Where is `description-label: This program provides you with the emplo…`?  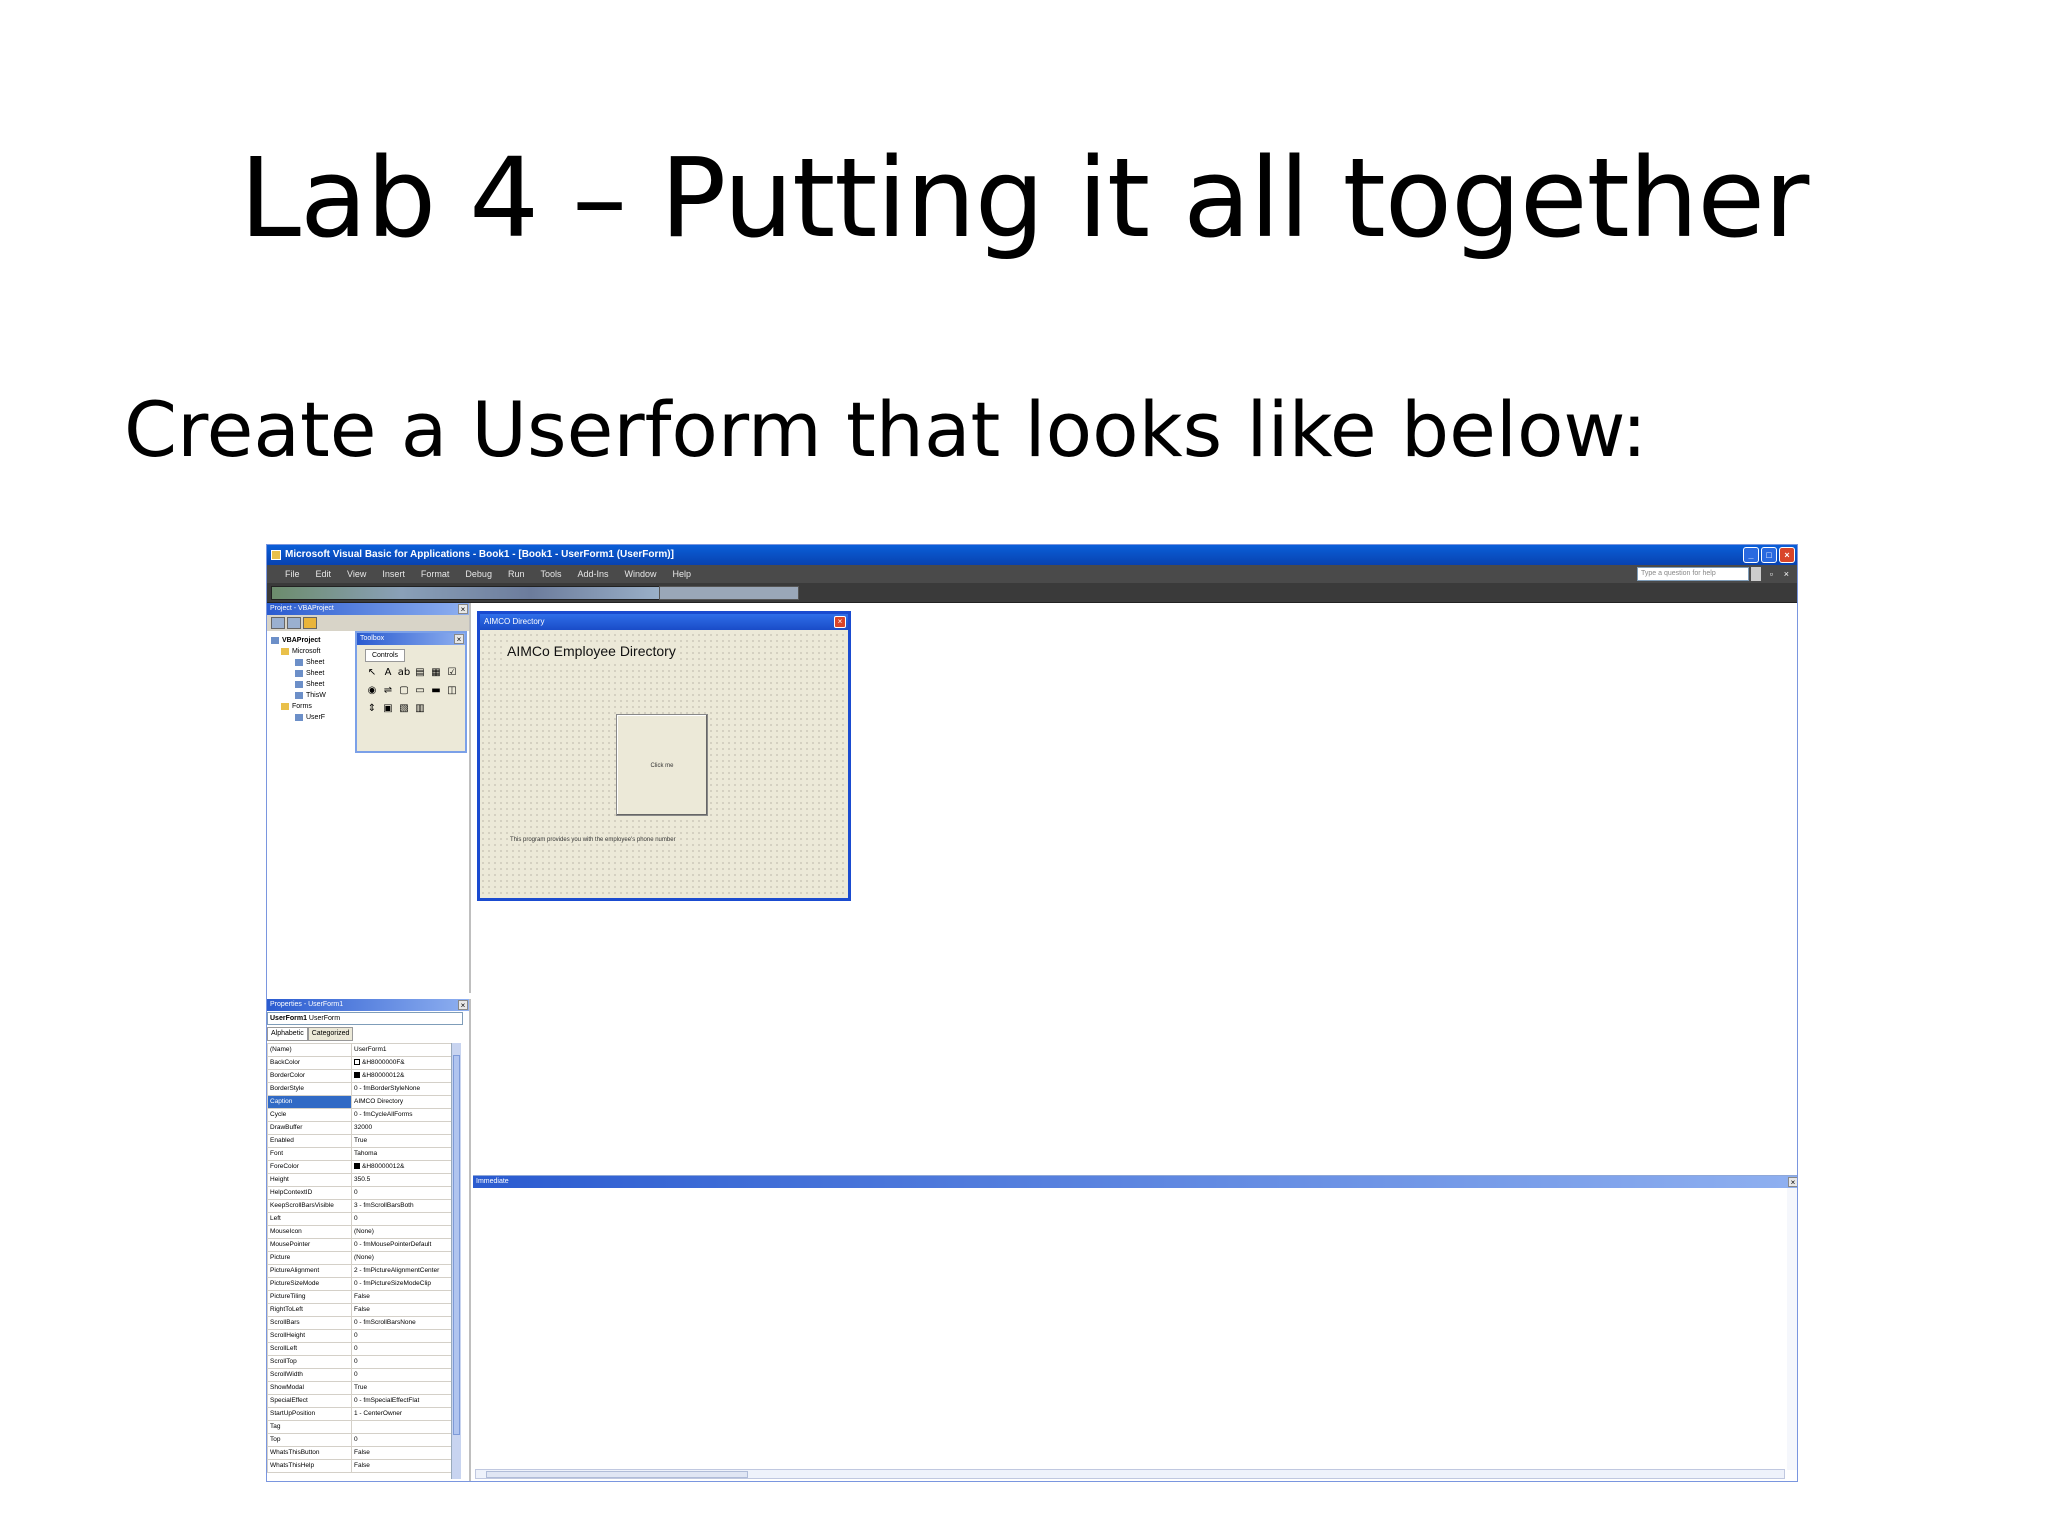 description-label: This program provides you with the emplo… is located at coordinates (593, 840).